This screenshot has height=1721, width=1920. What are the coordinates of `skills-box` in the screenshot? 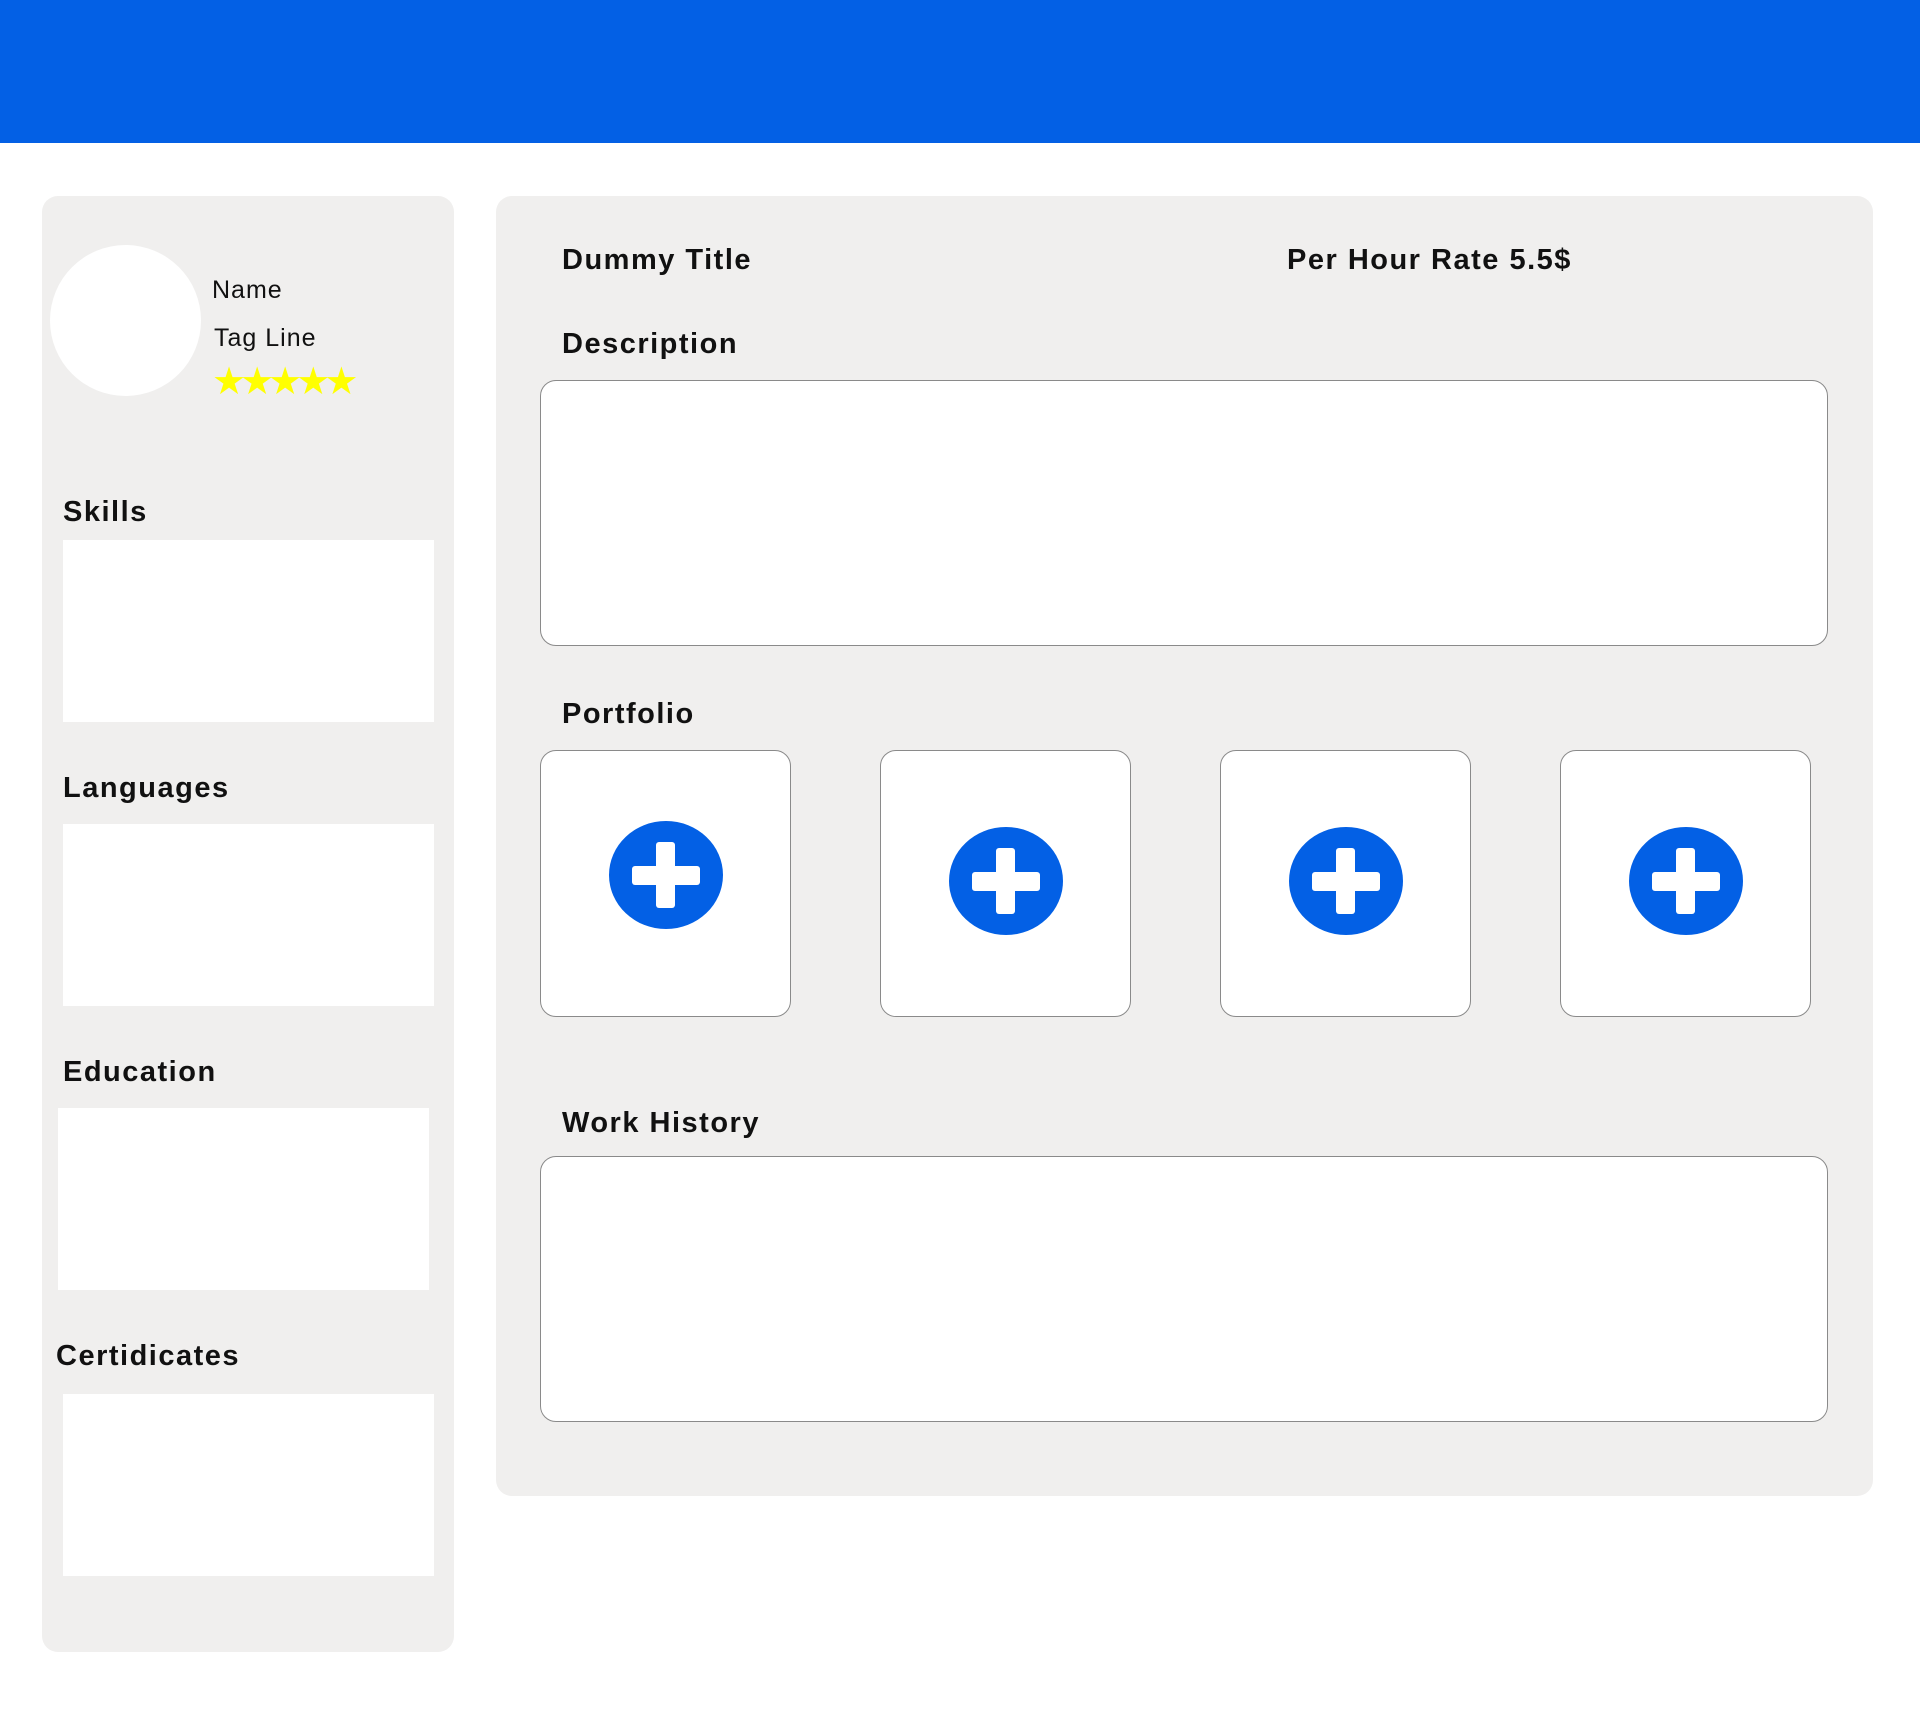 It's located at (248, 631).